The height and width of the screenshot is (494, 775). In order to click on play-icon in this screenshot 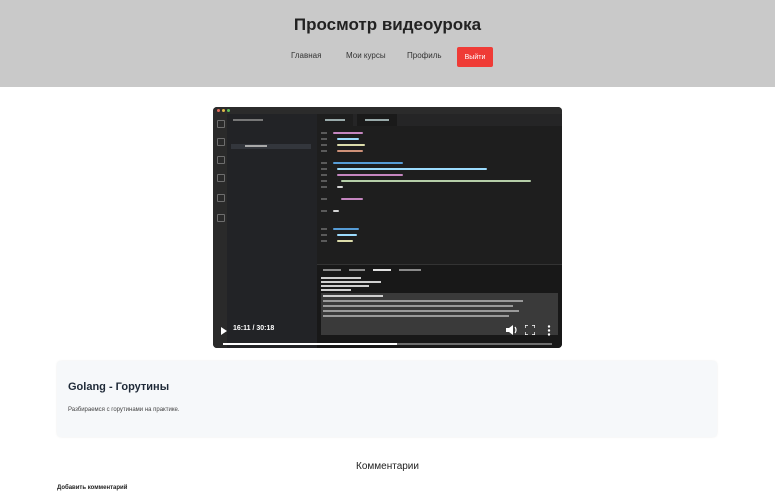, I will do `click(224, 331)`.